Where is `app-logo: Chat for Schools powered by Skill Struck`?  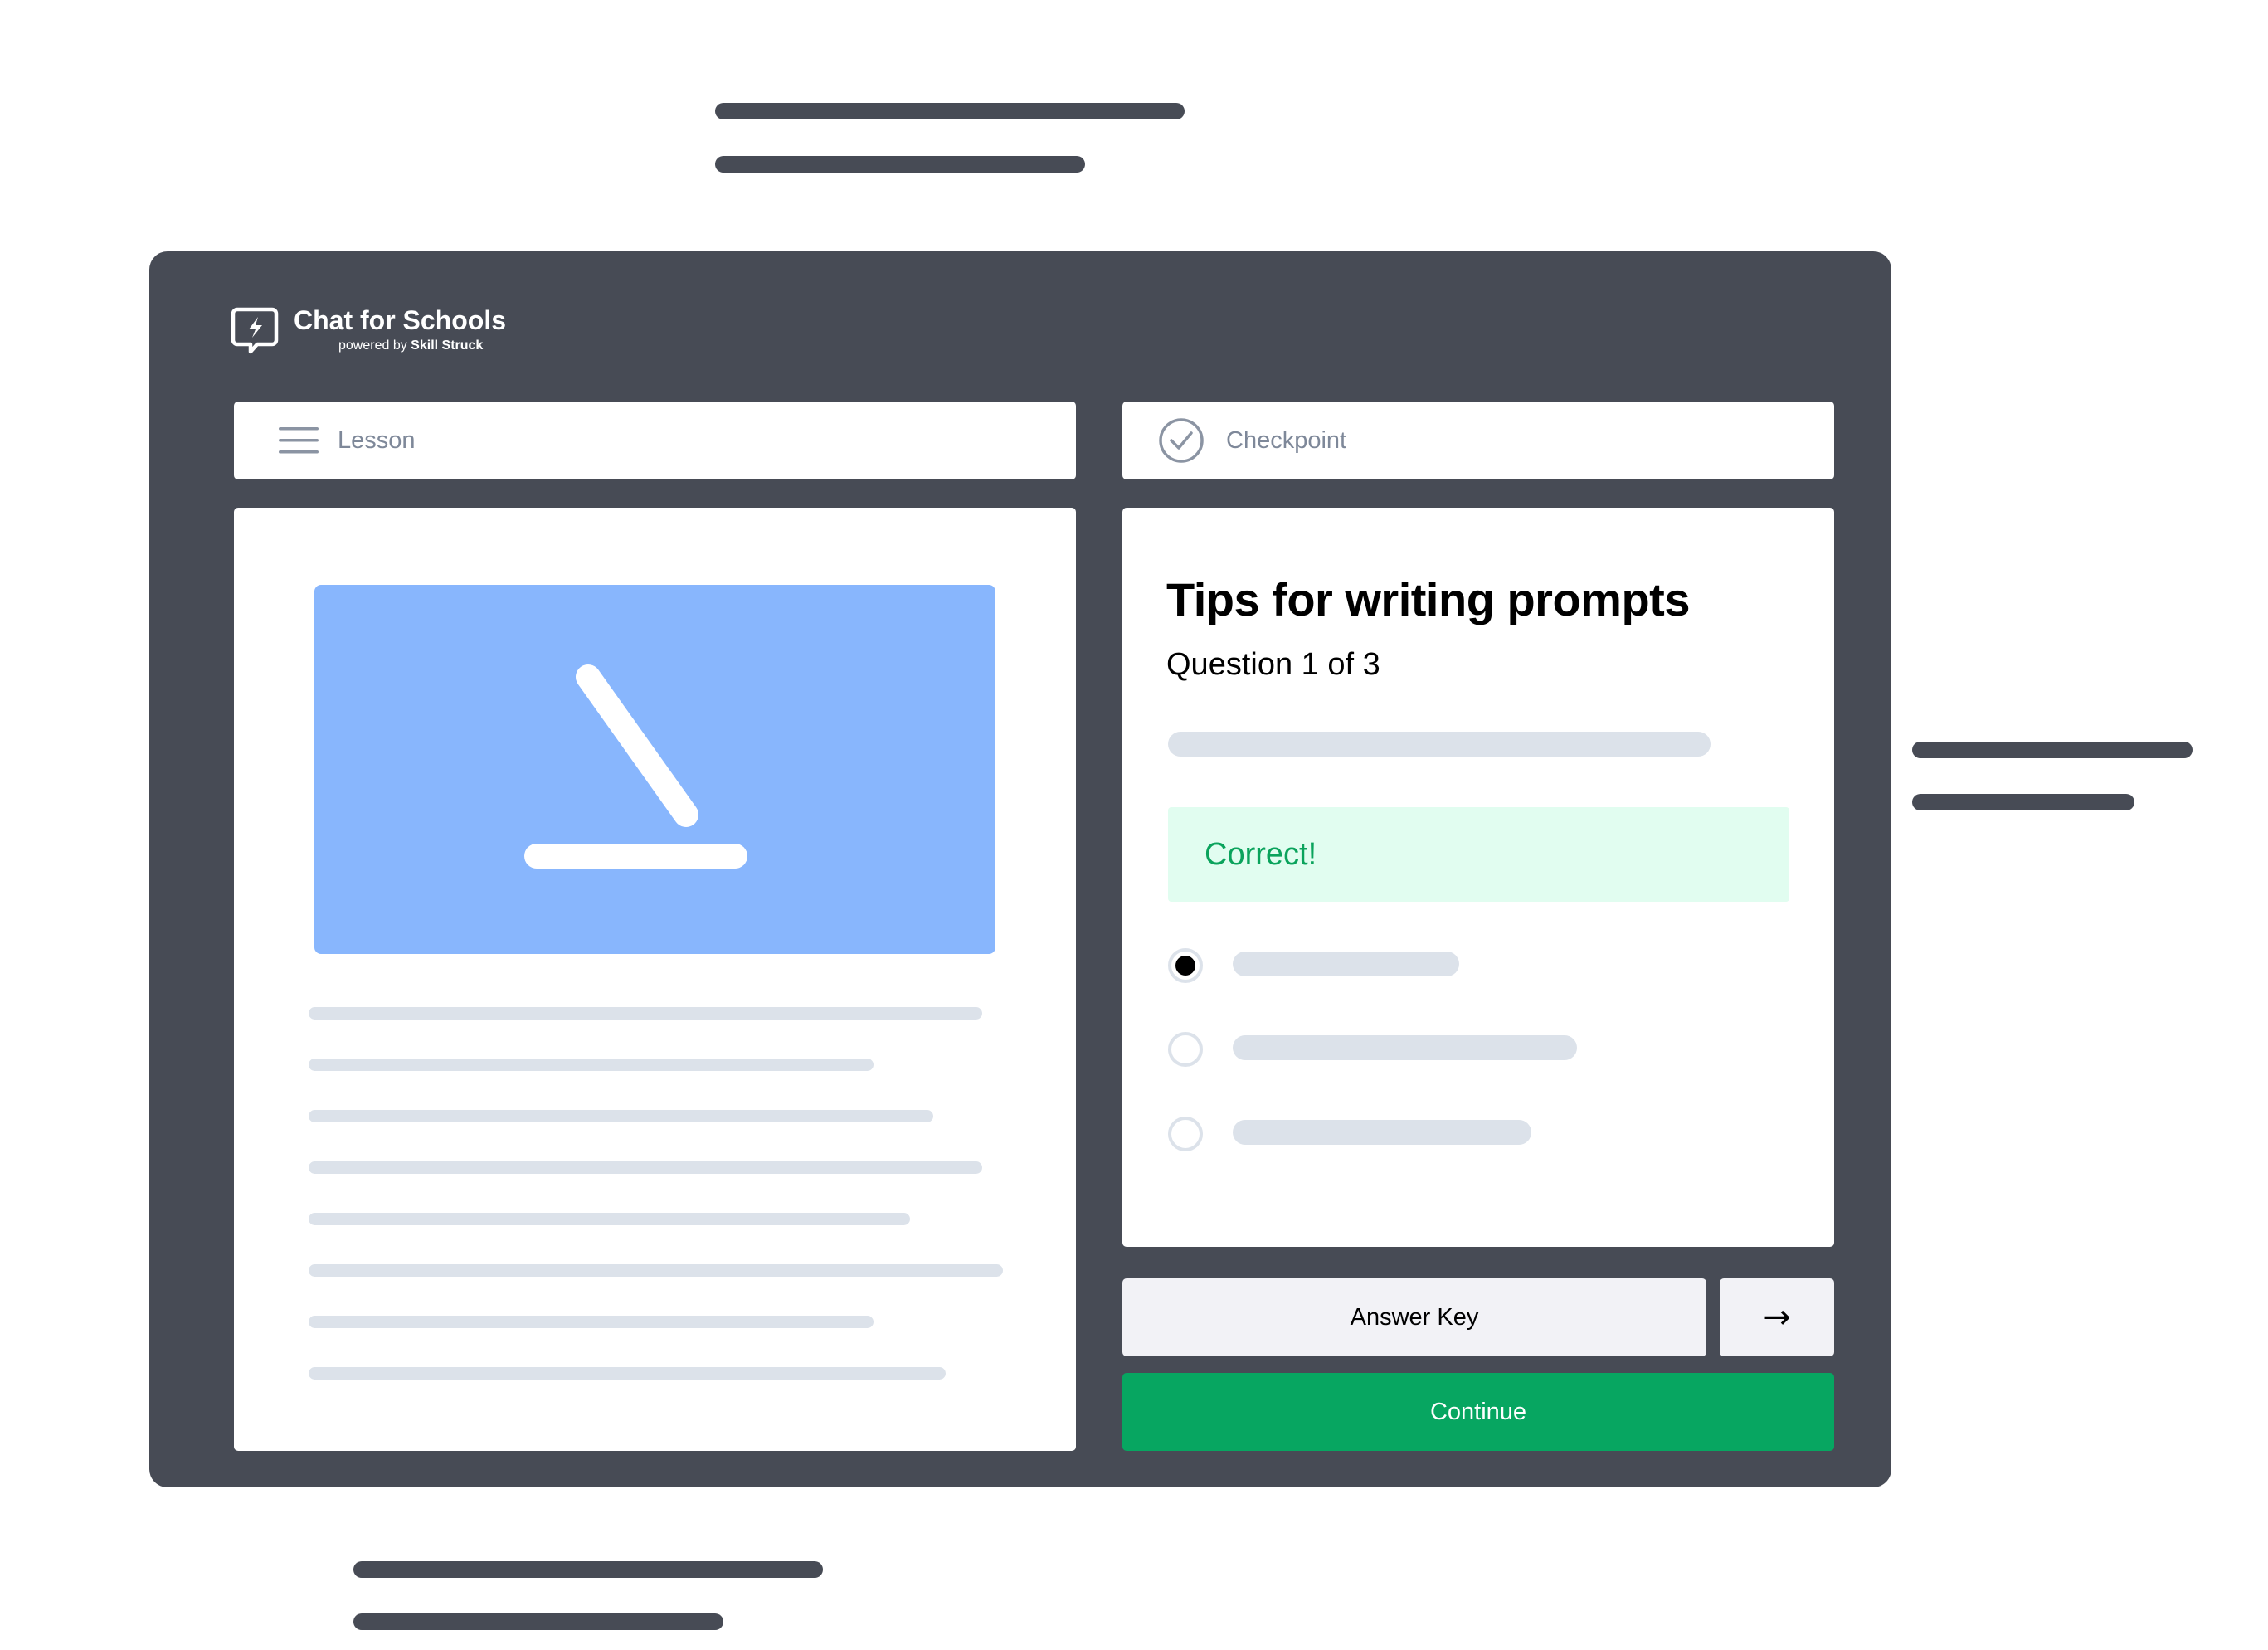 app-logo: Chat for Schools powered by Skill Struck is located at coordinates (369, 334).